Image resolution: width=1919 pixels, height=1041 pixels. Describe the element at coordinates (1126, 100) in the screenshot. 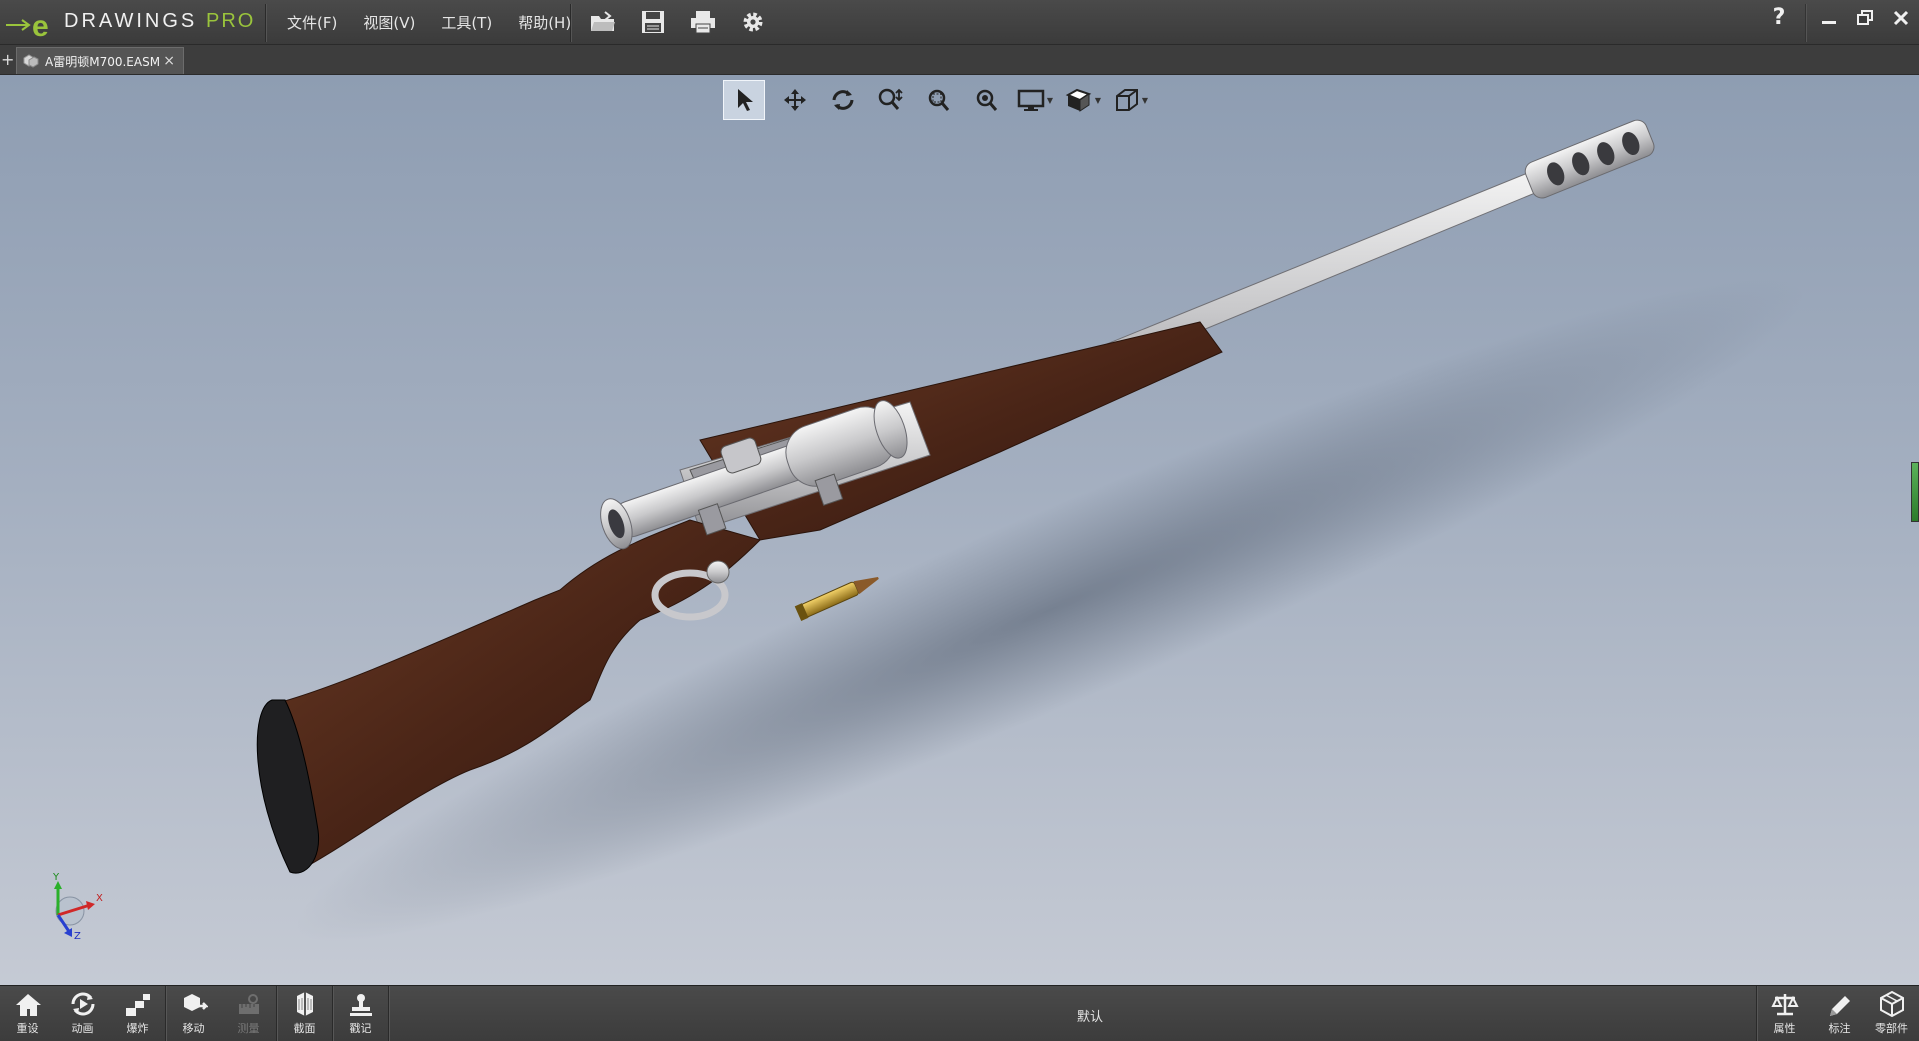

I see `standard-views-icon` at that location.